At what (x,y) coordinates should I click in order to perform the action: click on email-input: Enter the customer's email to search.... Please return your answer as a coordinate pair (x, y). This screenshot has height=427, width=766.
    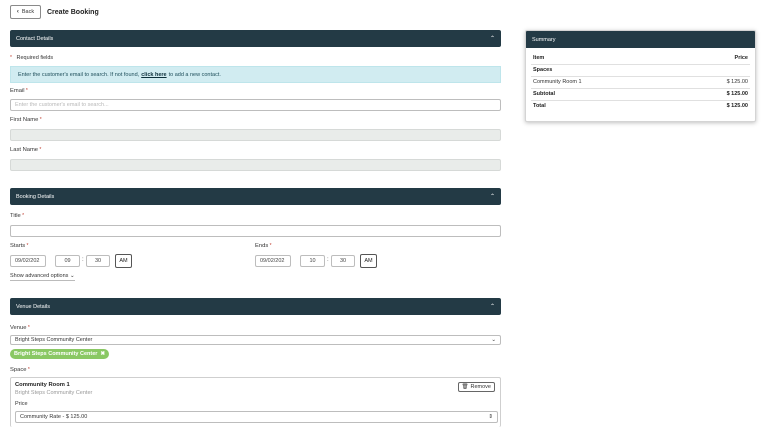
    Looking at the image, I should click on (255, 105).